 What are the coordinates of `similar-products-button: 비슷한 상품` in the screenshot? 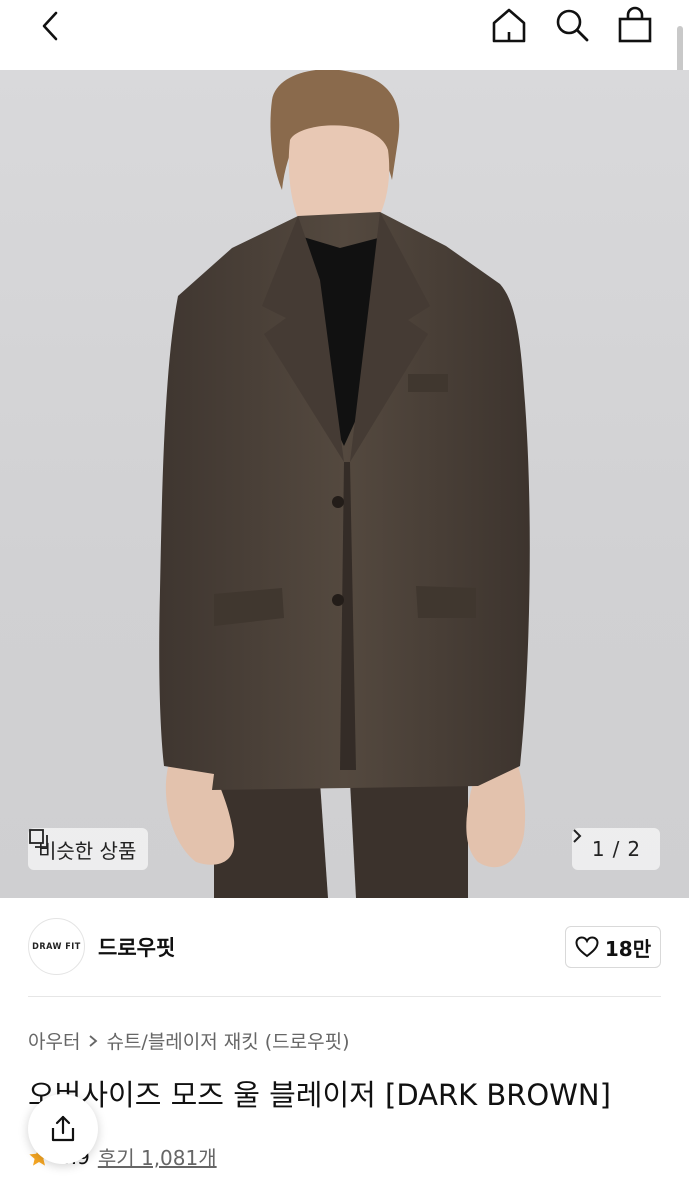 It's located at (88, 849).